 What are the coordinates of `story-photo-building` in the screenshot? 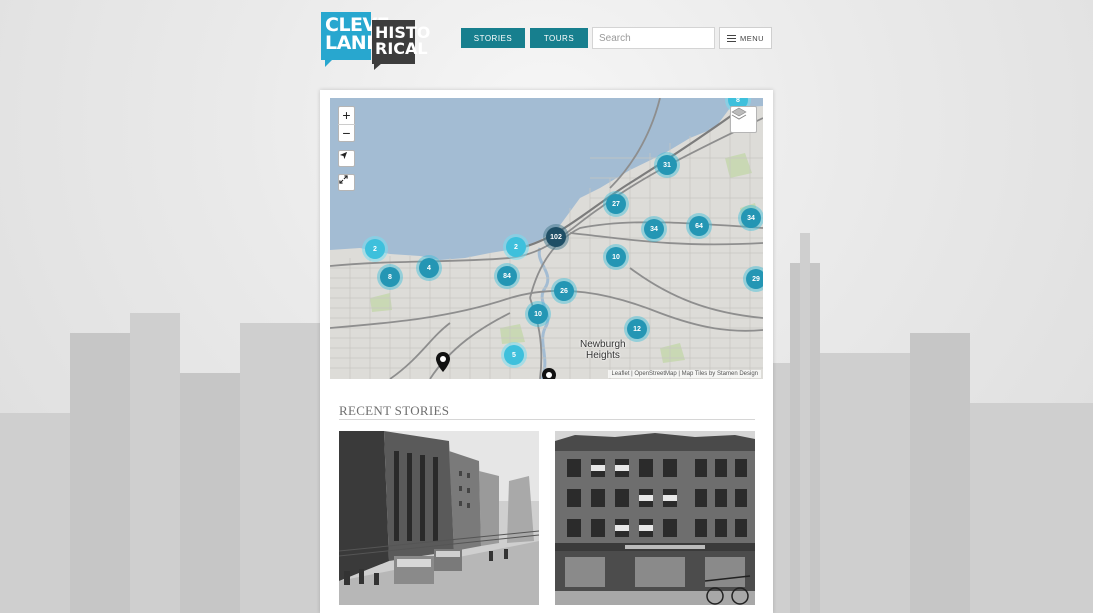 It's located at (655, 518).